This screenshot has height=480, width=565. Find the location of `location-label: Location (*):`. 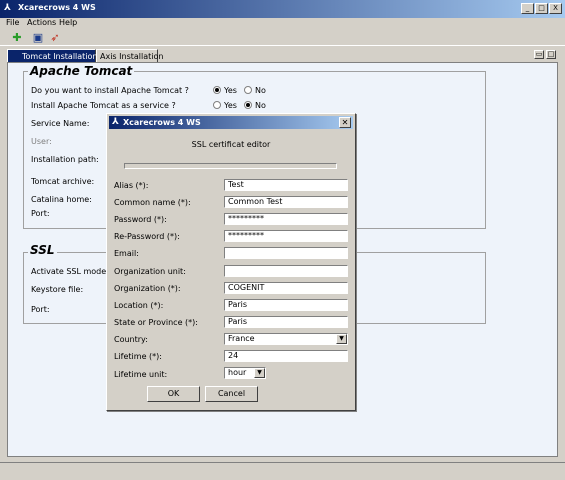

location-label: Location (*): is located at coordinates (139, 305).